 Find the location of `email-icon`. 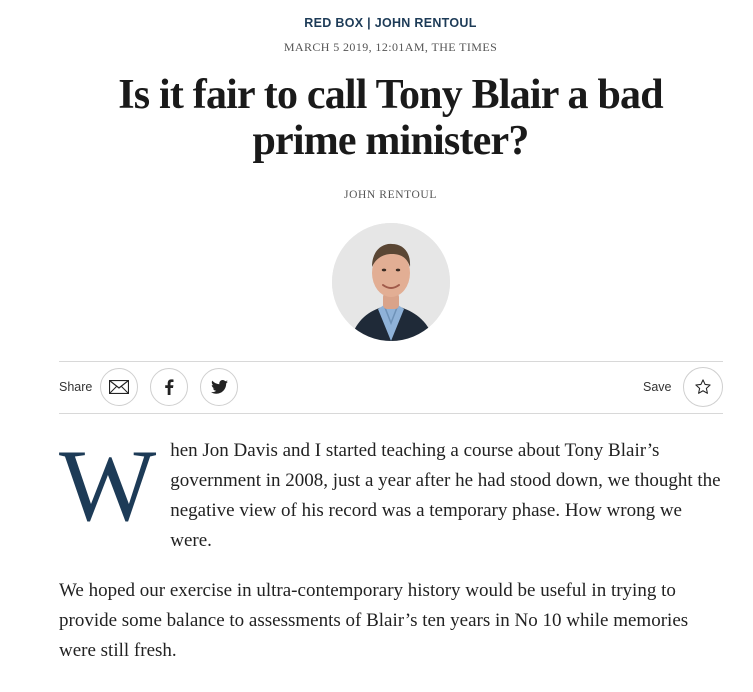

email-icon is located at coordinates (119, 387).